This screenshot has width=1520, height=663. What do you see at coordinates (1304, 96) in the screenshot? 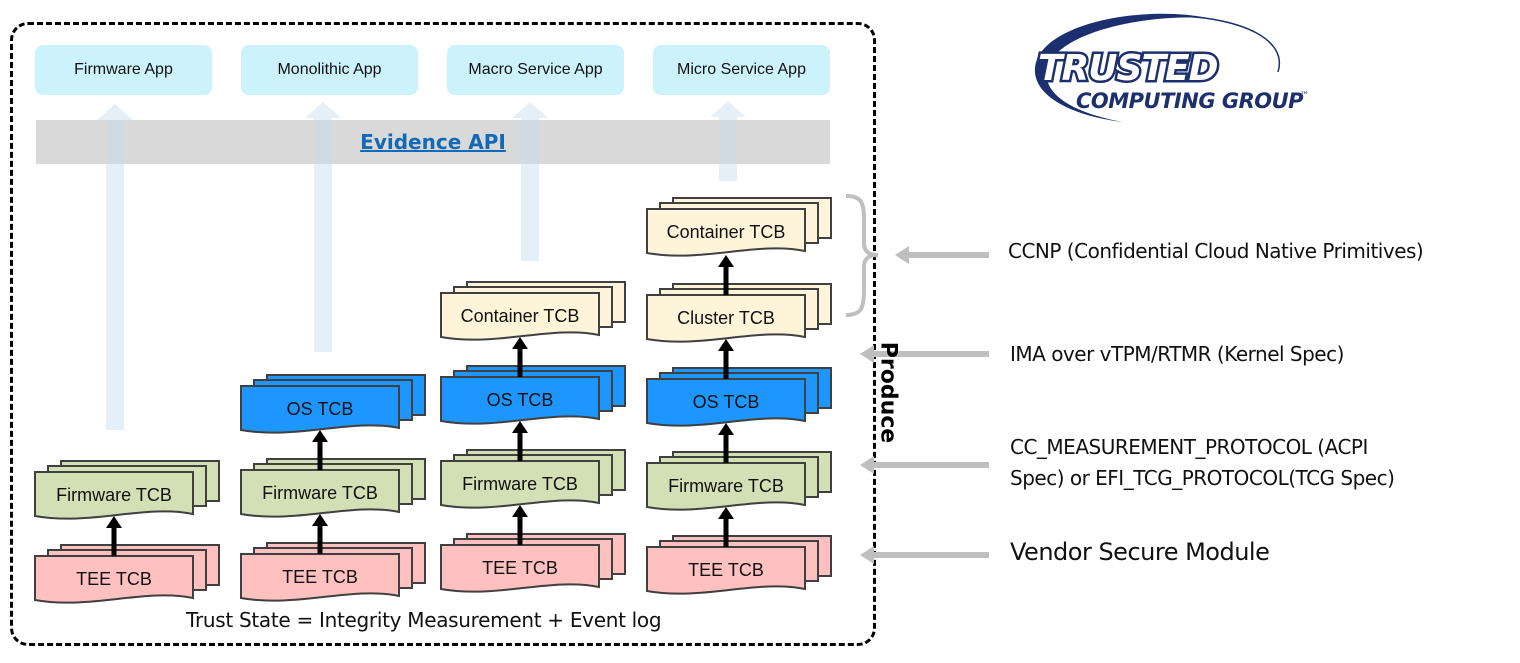
I see `logo-tm: ™` at bounding box center [1304, 96].